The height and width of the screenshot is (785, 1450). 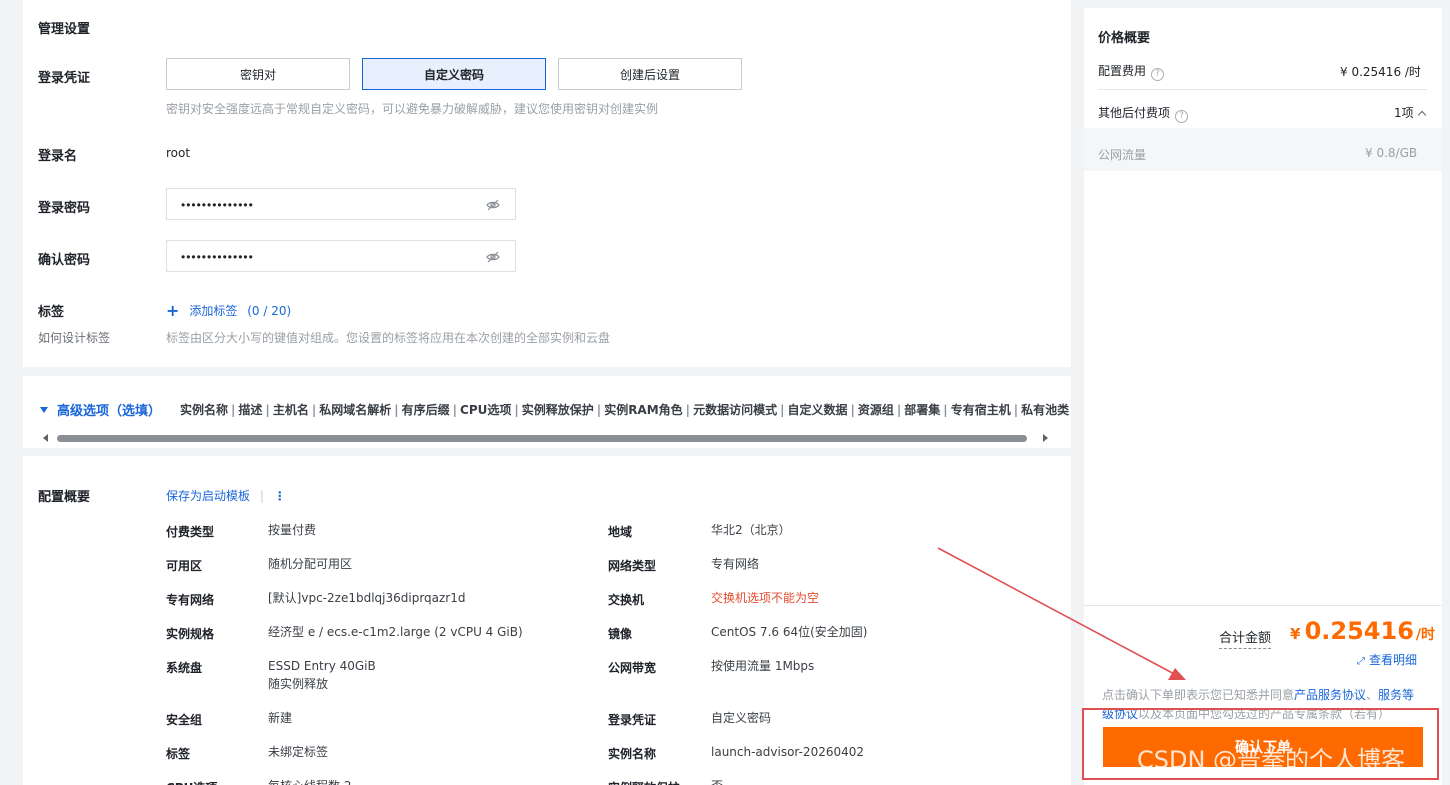 What do you see at coordinates (558, 410) in the screenshot?
I see `advanced-item: 实例释放保护` at bounding box center [558, 410].